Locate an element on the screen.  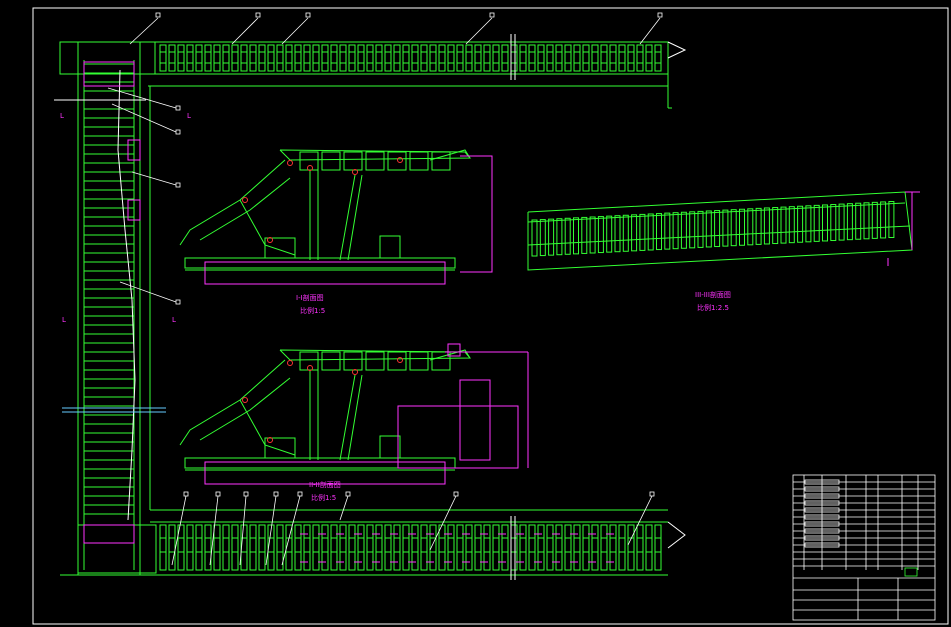
title-block is located at coordinates (864, 547).